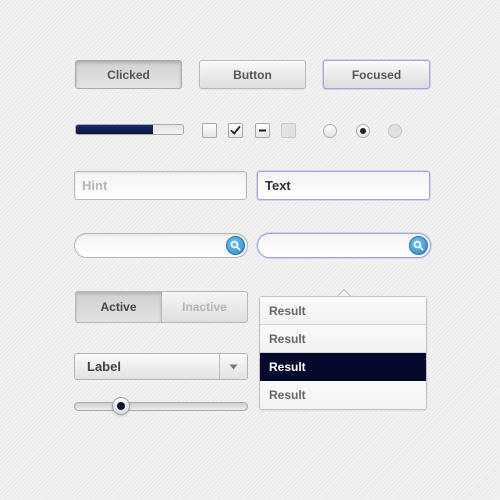 The width and height of the screenshot is (500, 500). I want to click on segmented-control: Active Inactive, so click(161, 307).